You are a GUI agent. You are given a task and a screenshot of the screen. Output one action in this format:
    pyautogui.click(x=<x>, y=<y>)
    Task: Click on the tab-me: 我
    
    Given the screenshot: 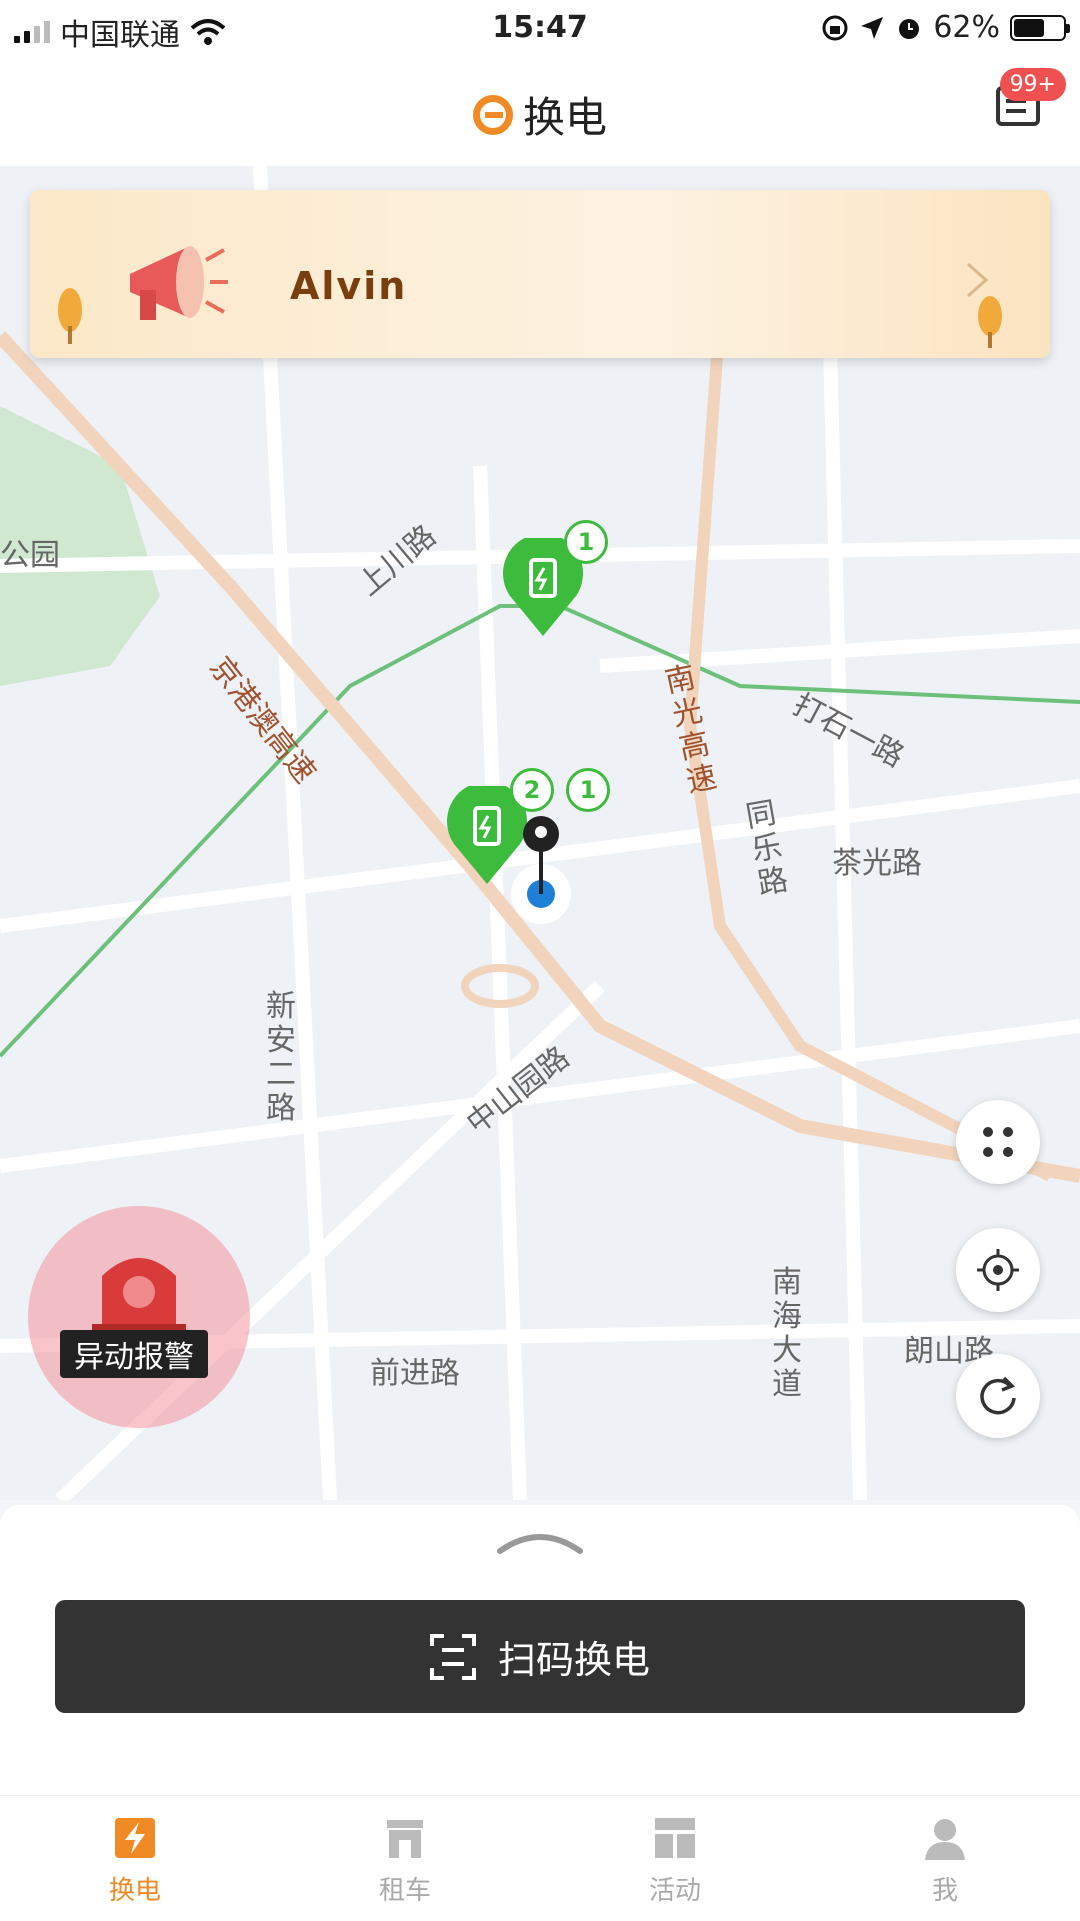 What is the action you would take?
    pyautogui.click(x=945, y=1858)
    